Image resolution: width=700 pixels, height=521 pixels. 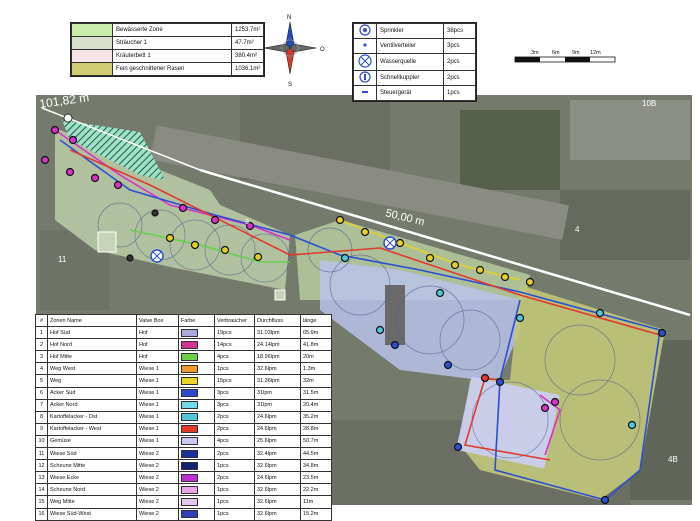 I want to click on zone-name: Acker Nord, so click(x=92, y=405).